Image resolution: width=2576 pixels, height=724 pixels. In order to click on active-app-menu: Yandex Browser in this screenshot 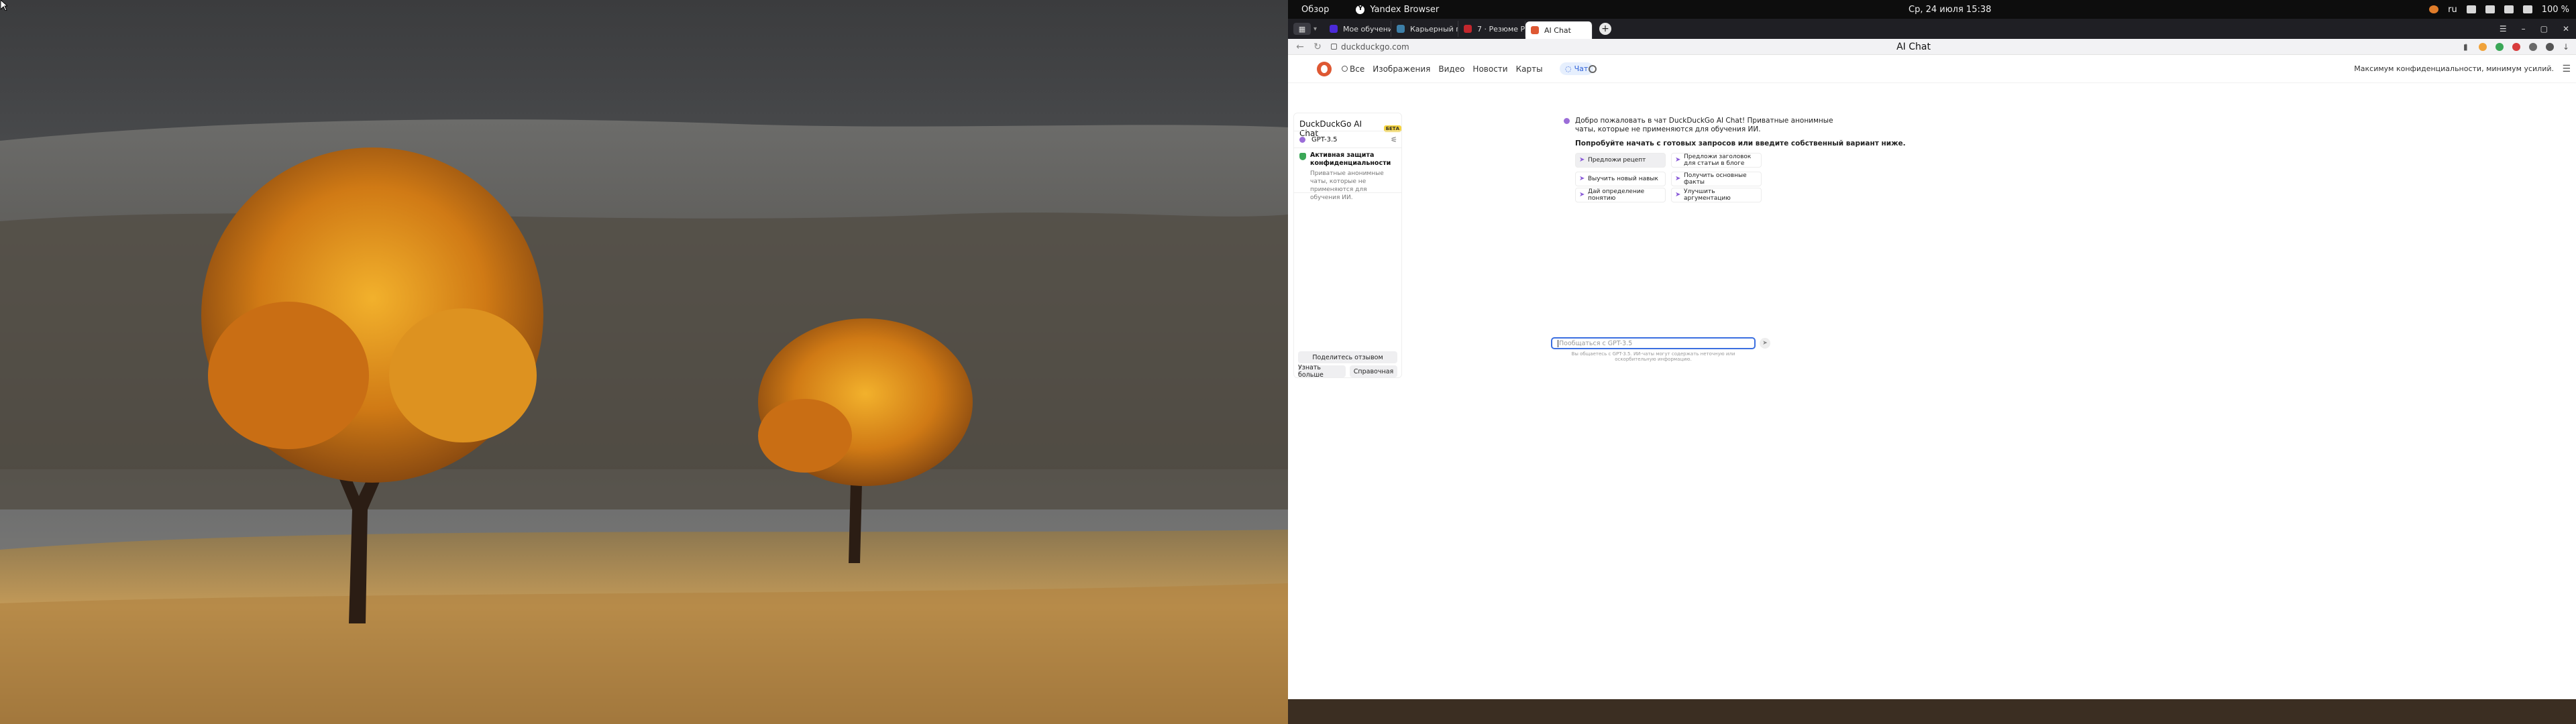, I will do `click(1397, 10)`.